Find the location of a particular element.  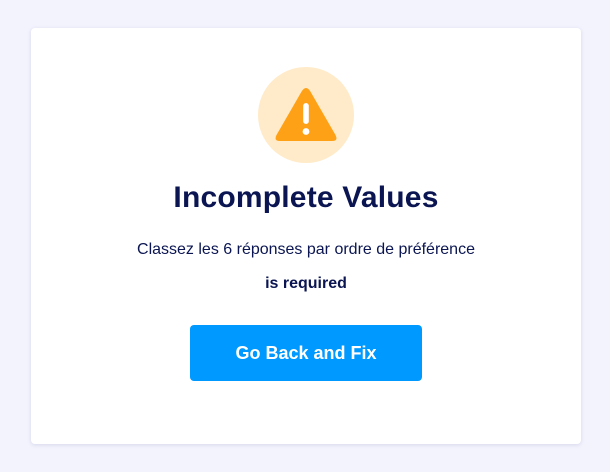

warning-icon-badge is located at coordinates (306, 115).